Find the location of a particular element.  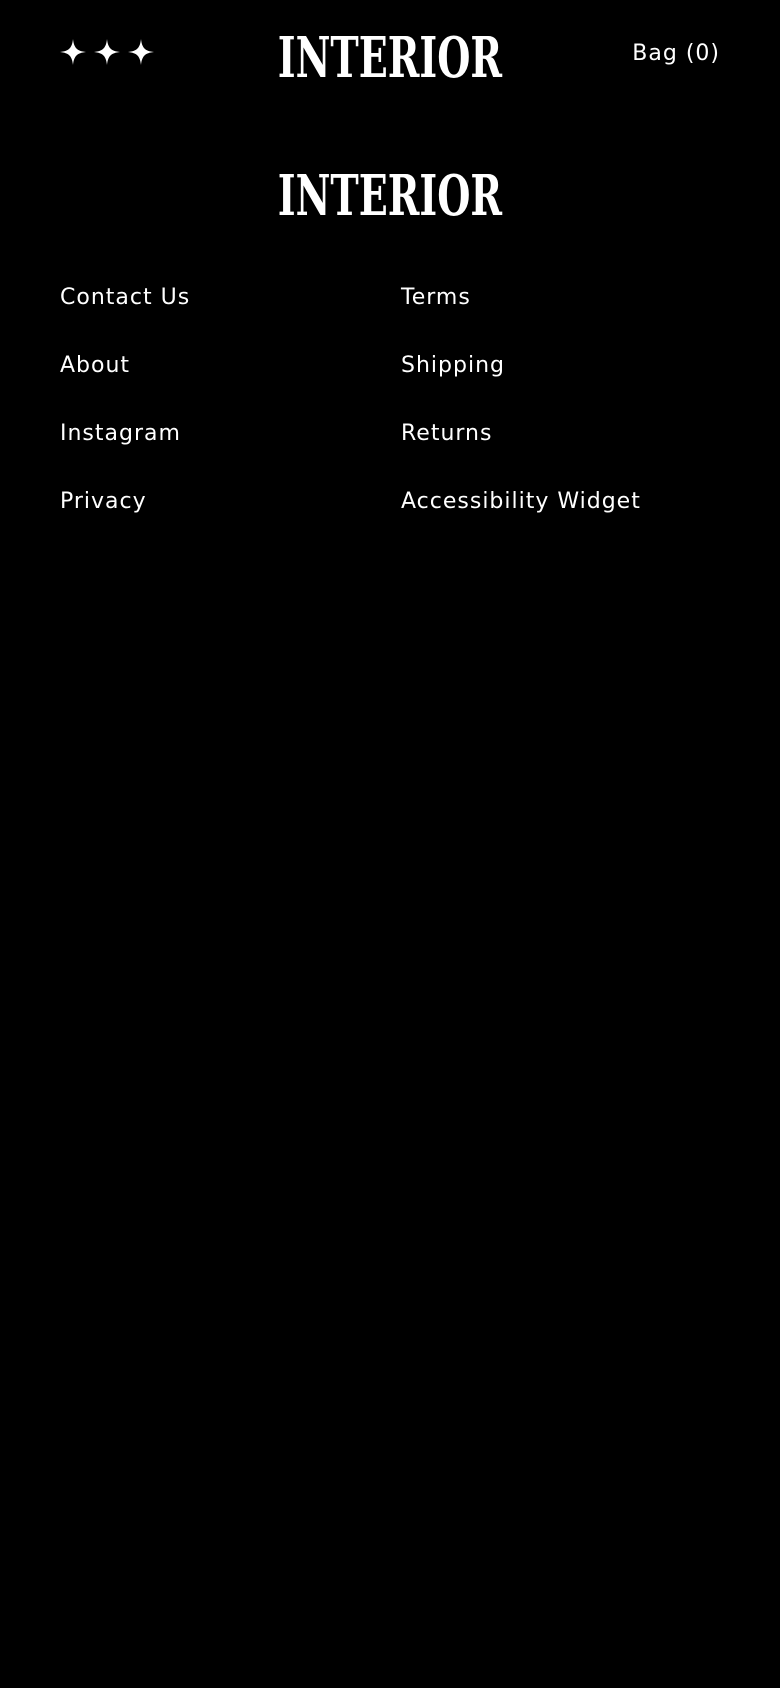

footer-link-shipping: Shipping is located at coordinates (521, 380).